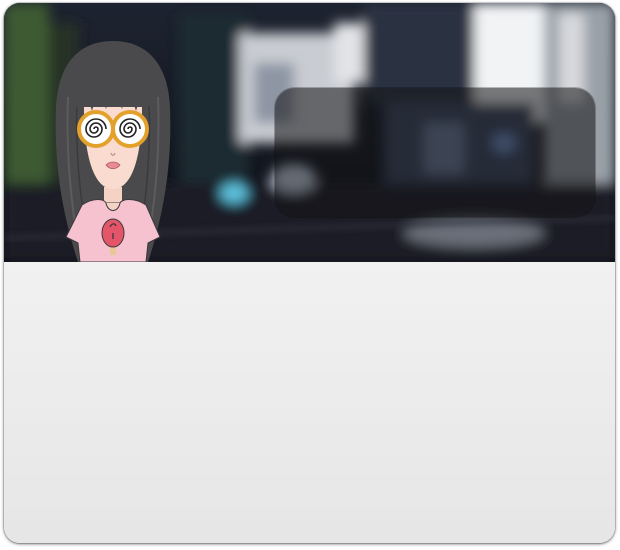 The height and width of the screenshot is (550, 620). I want to click on cartoon-avatar-image, so click(113, 151).